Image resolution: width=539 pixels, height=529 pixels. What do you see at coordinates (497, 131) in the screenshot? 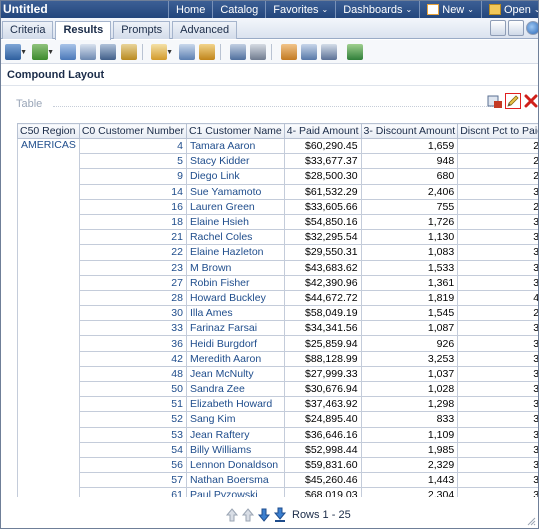
I see `column-header-discount-pct: Discnt Pct to Paid Amt` at bounding box center [497, 131].